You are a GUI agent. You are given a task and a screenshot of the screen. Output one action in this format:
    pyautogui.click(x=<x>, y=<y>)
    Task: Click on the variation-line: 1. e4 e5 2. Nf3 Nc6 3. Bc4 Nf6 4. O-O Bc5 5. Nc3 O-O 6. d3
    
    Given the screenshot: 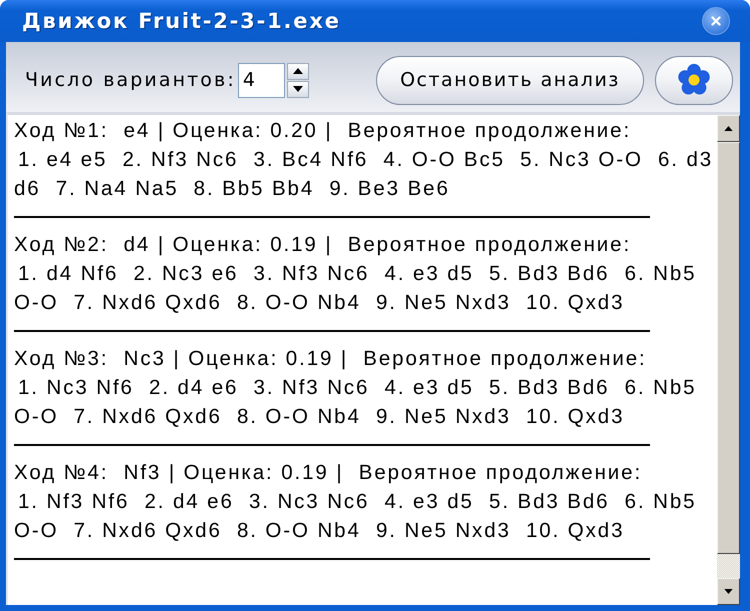 What is the action you would take?
    pyautogui.click(x=365, y=160)
    